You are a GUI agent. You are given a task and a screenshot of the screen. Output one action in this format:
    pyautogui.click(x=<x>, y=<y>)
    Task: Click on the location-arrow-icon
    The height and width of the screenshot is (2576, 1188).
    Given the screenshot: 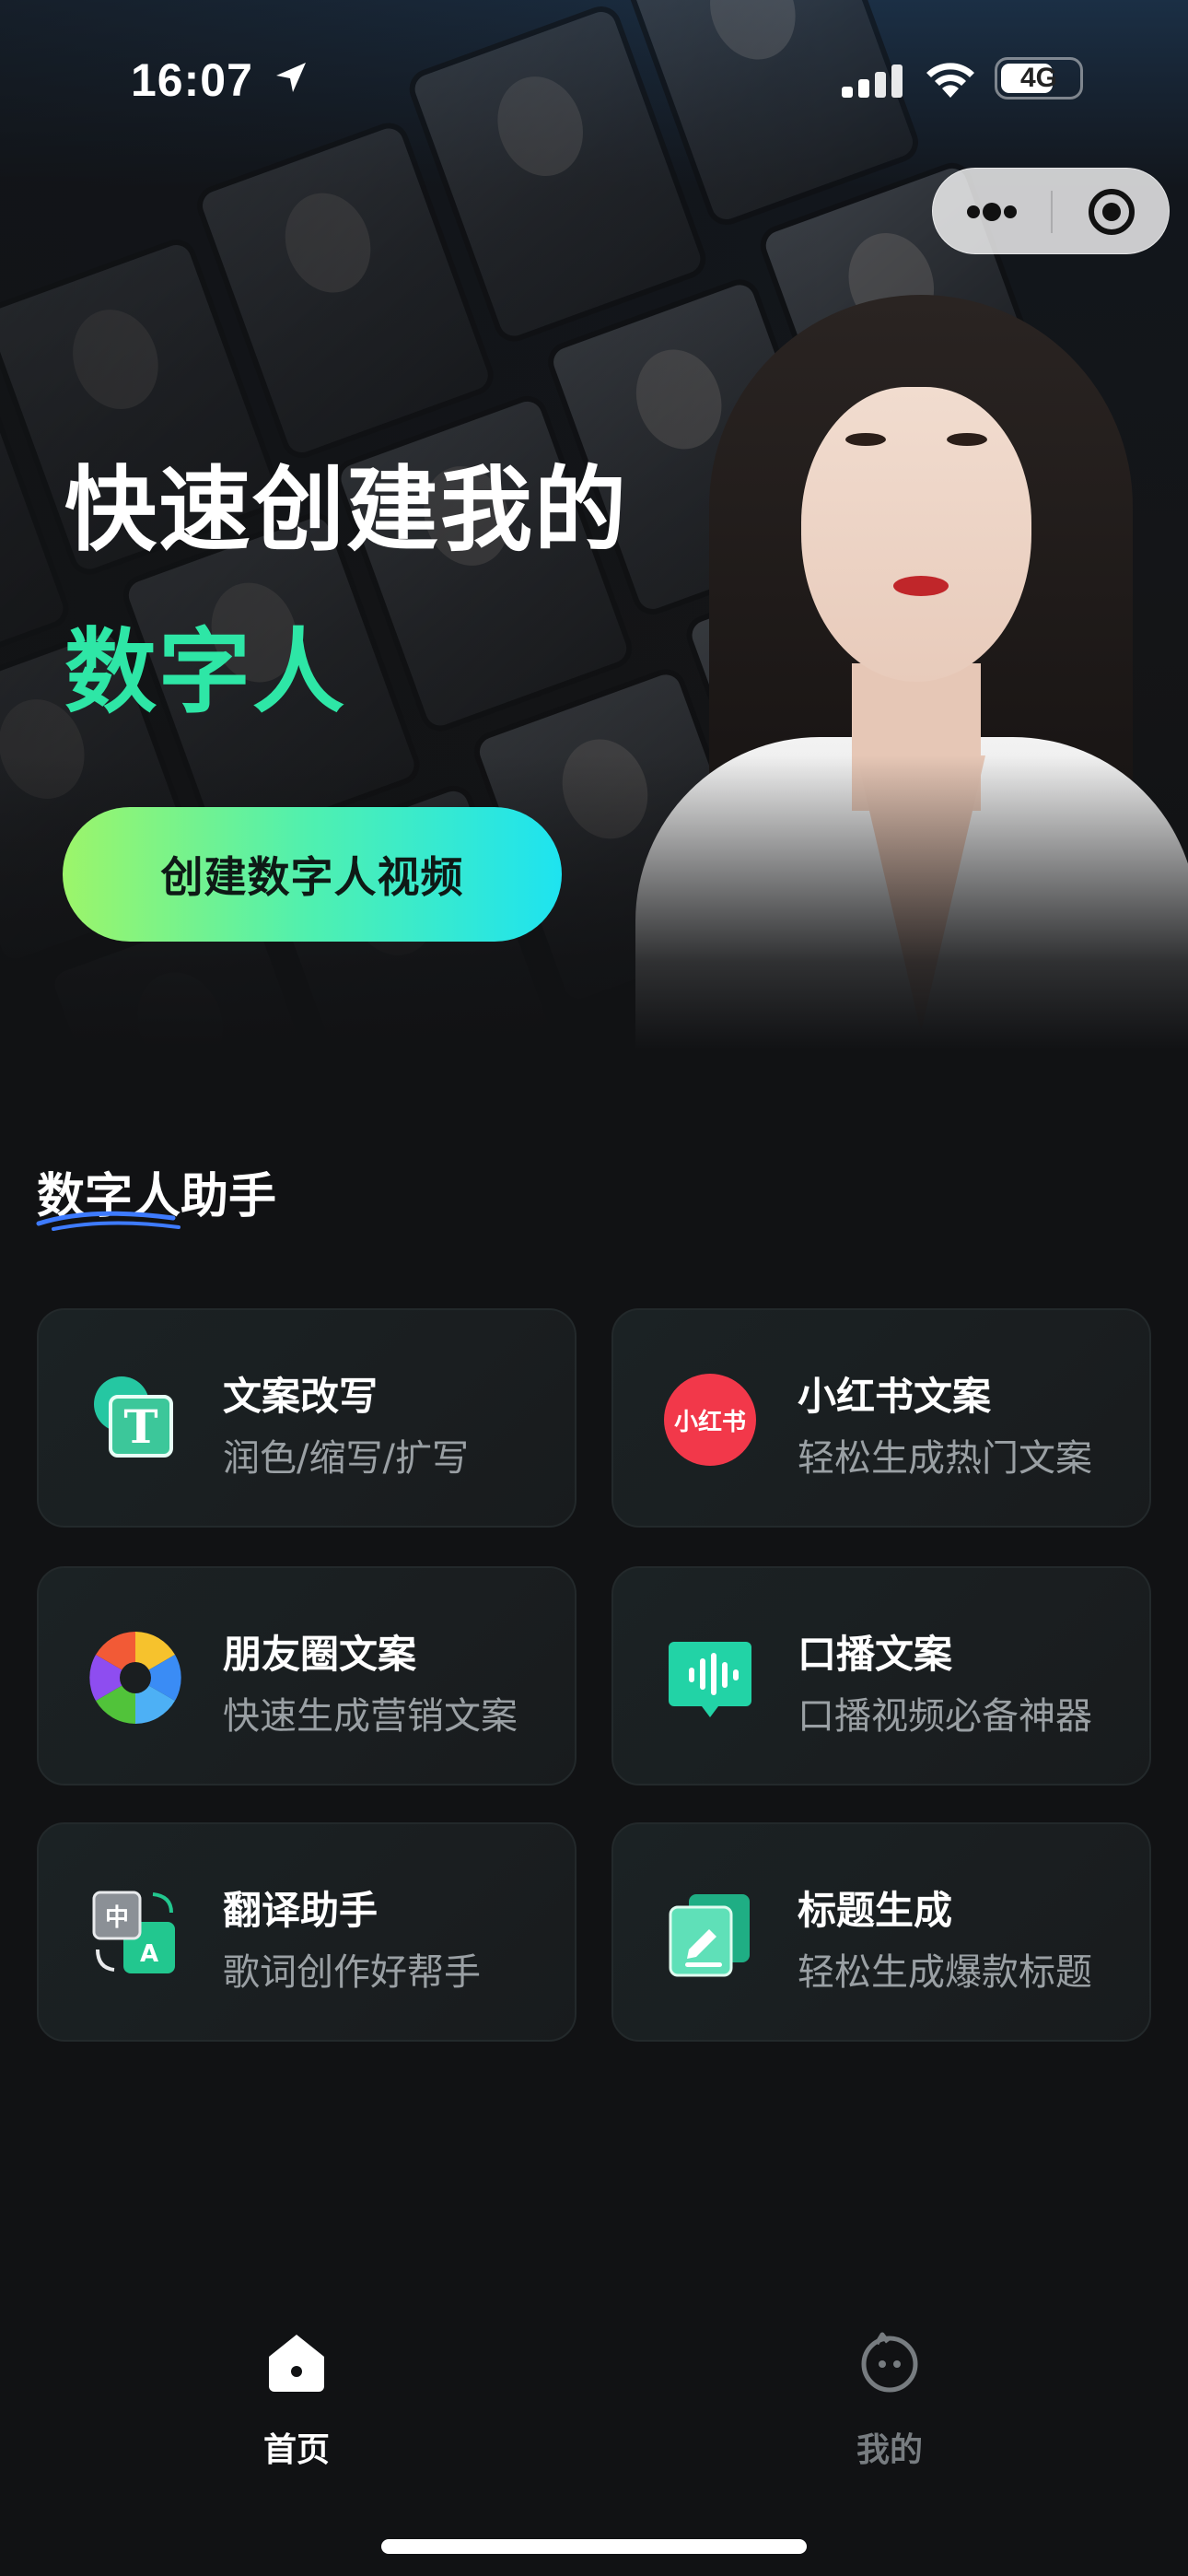 What is the action you would take?
    pyautogui.click(x=291, y=77)
    